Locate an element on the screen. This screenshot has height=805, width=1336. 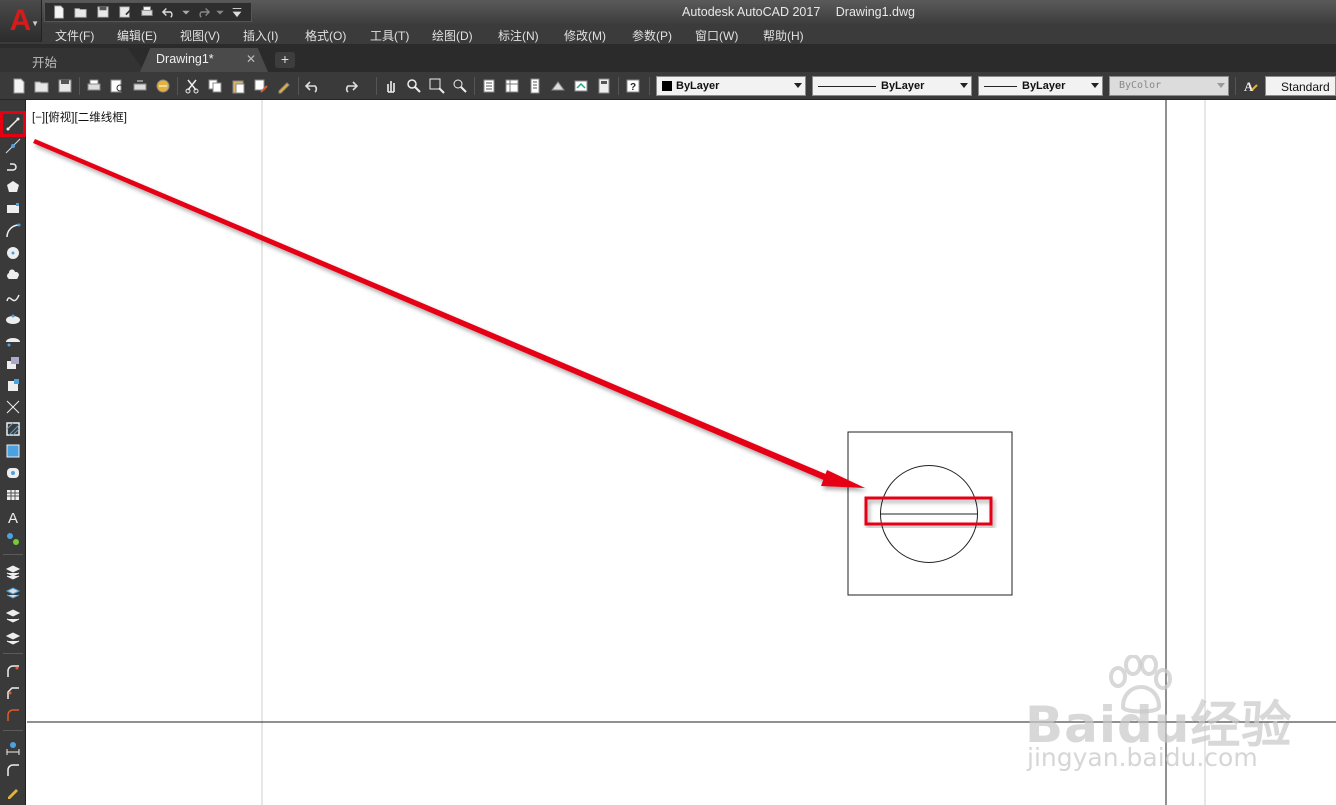
save-as-icon is located at coordinates (125, 12).